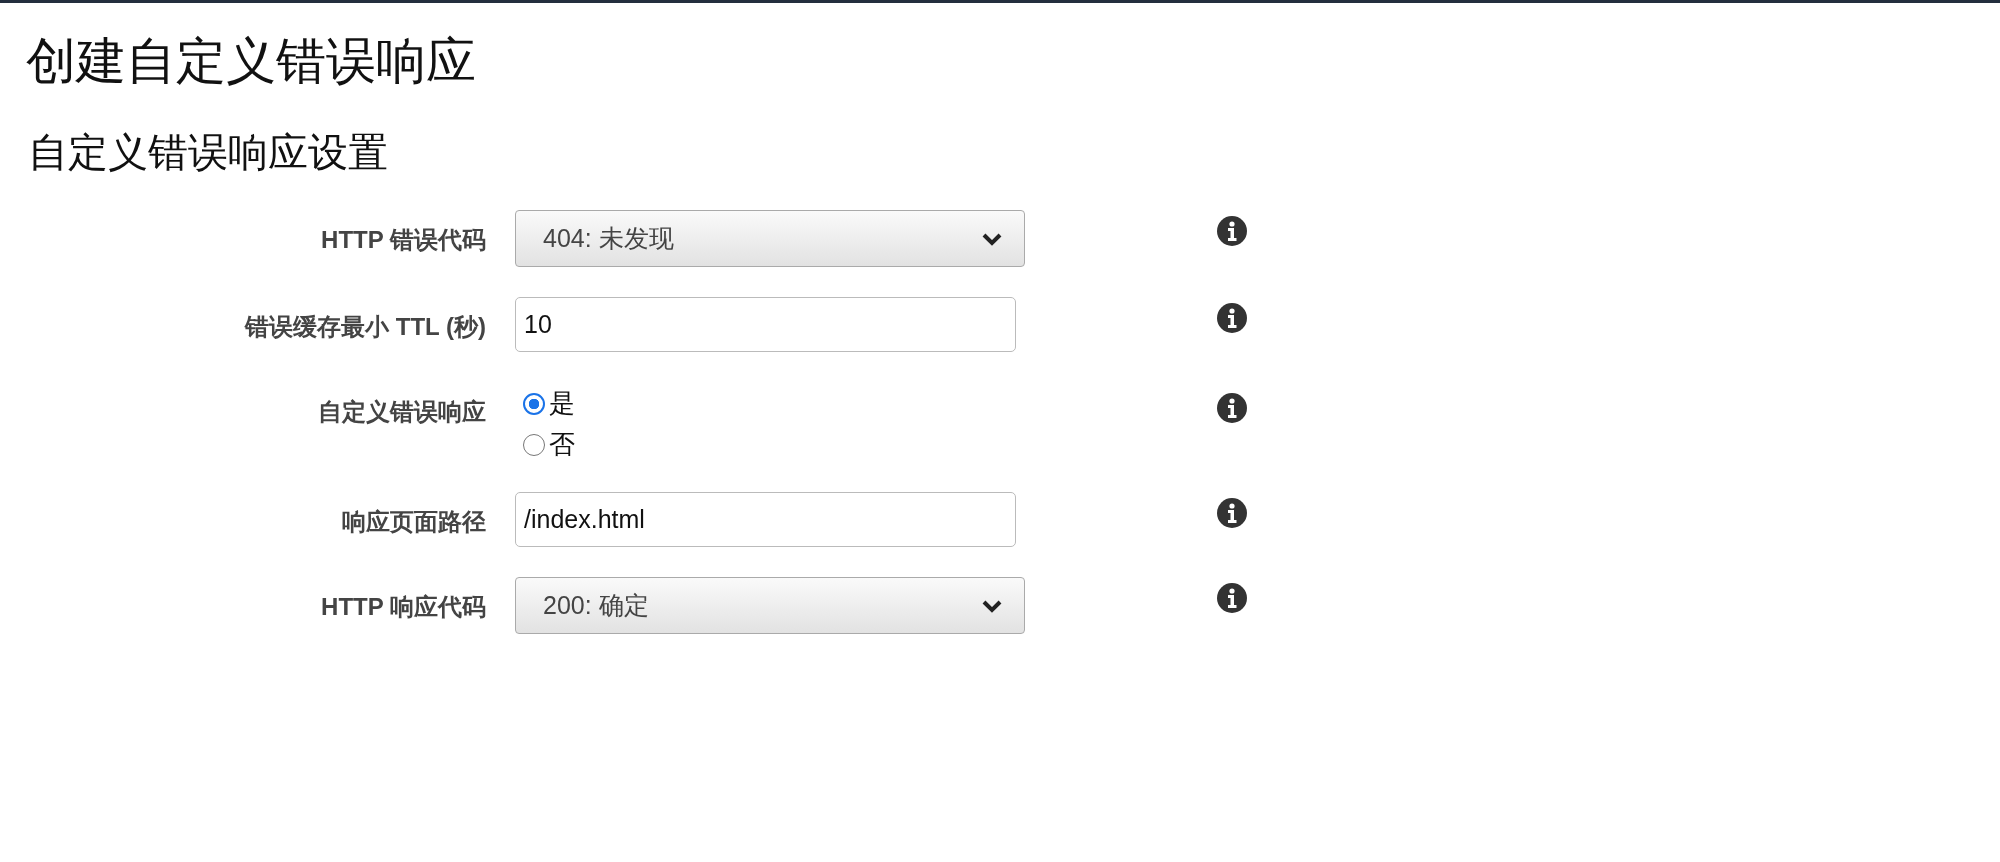 The height and width of the screenshot is (862, 2000). I want to click on dropdown: 200: 确定, so click(770, 605).